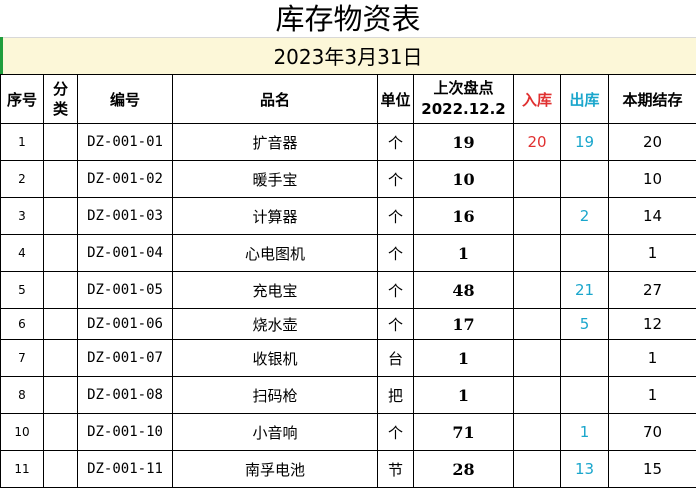 The height and width of the screenshot is (488, 696). Describe the element at coordinates (585, 290) in the screenshot. I see `cell-stock-out: 21` at that location.